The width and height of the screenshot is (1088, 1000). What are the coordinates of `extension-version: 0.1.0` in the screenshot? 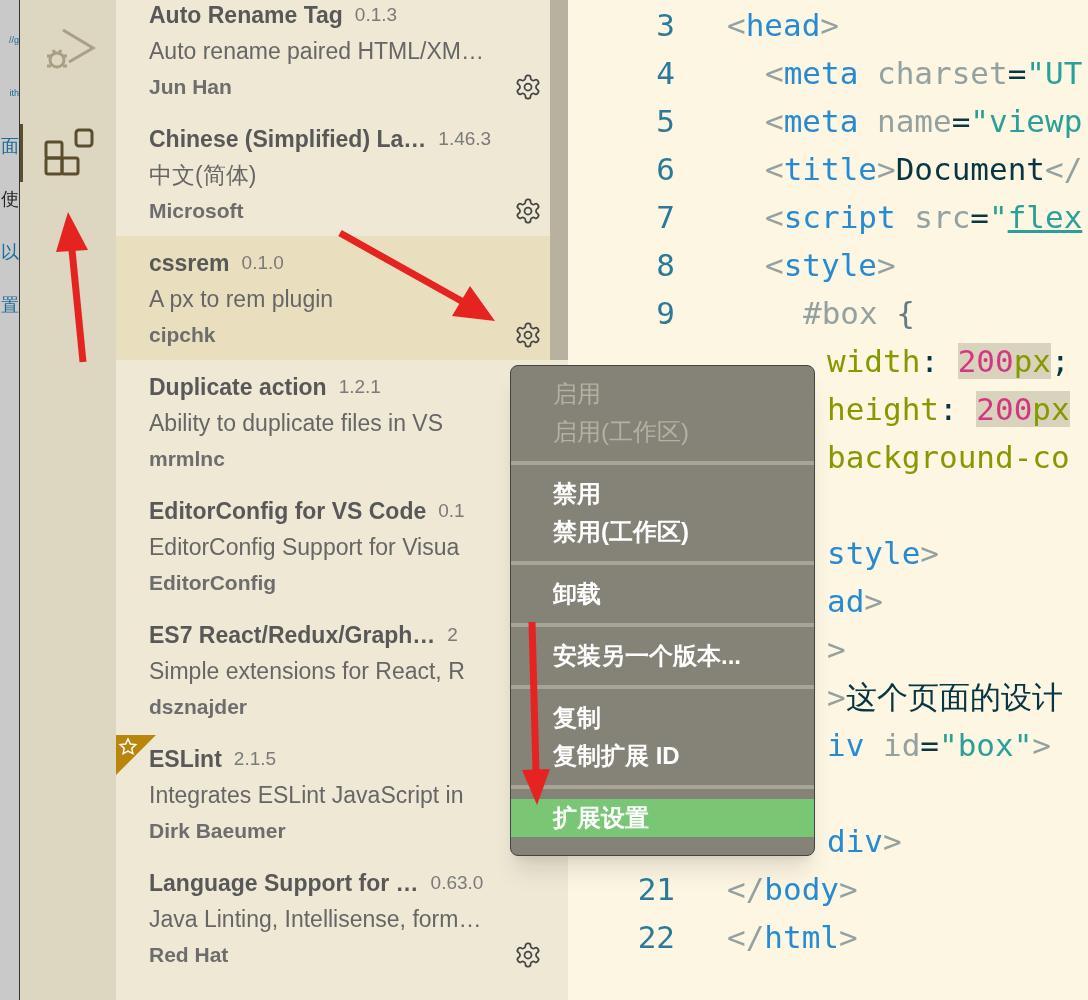 It's located at (262, 262).